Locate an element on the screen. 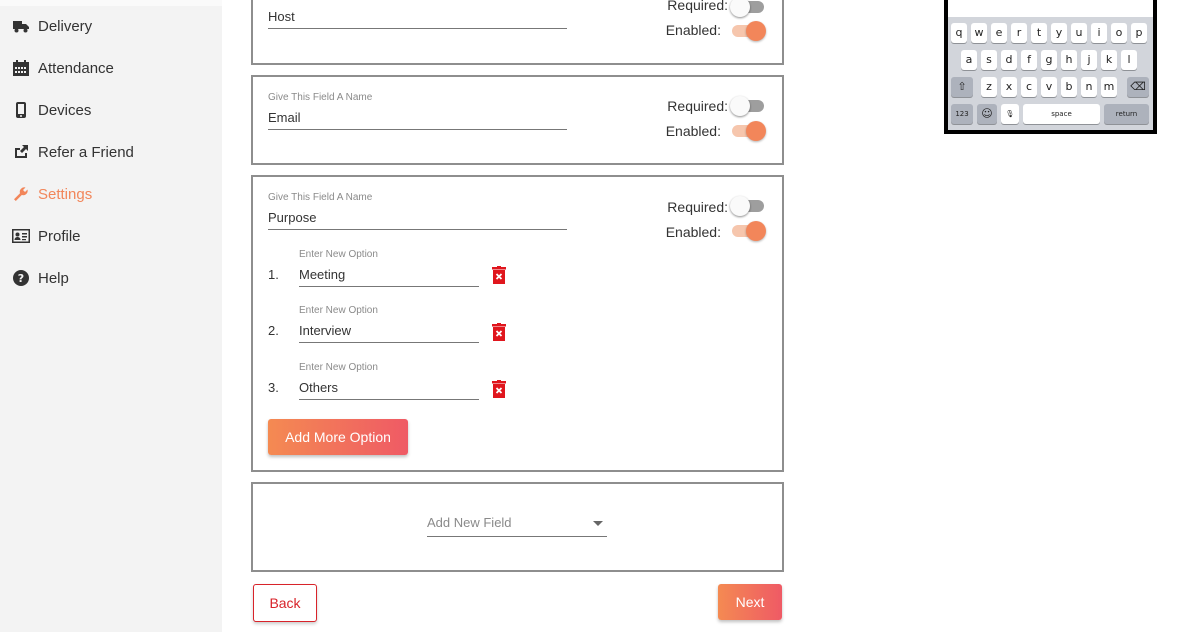 The width and height of the screenshot is (1180, 632). sidebar-item-delivery: Delivery is located at coordinates (52, 26).